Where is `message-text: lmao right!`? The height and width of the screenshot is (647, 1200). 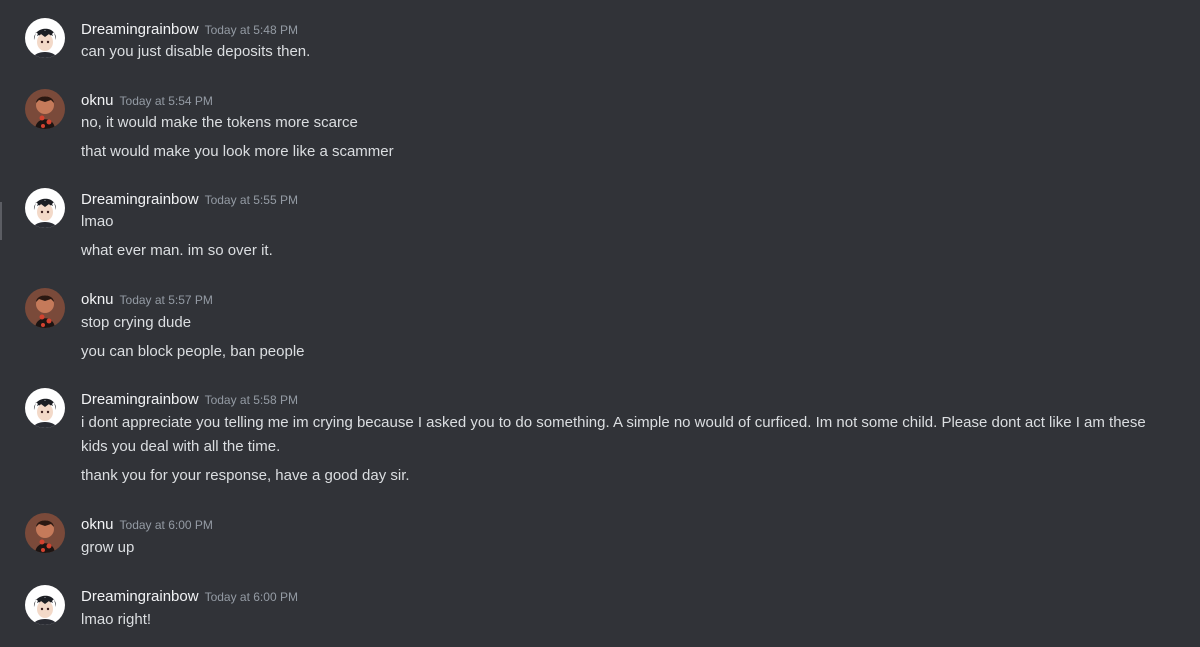 message-text: lmao right! is located at coordinates (116, 619).